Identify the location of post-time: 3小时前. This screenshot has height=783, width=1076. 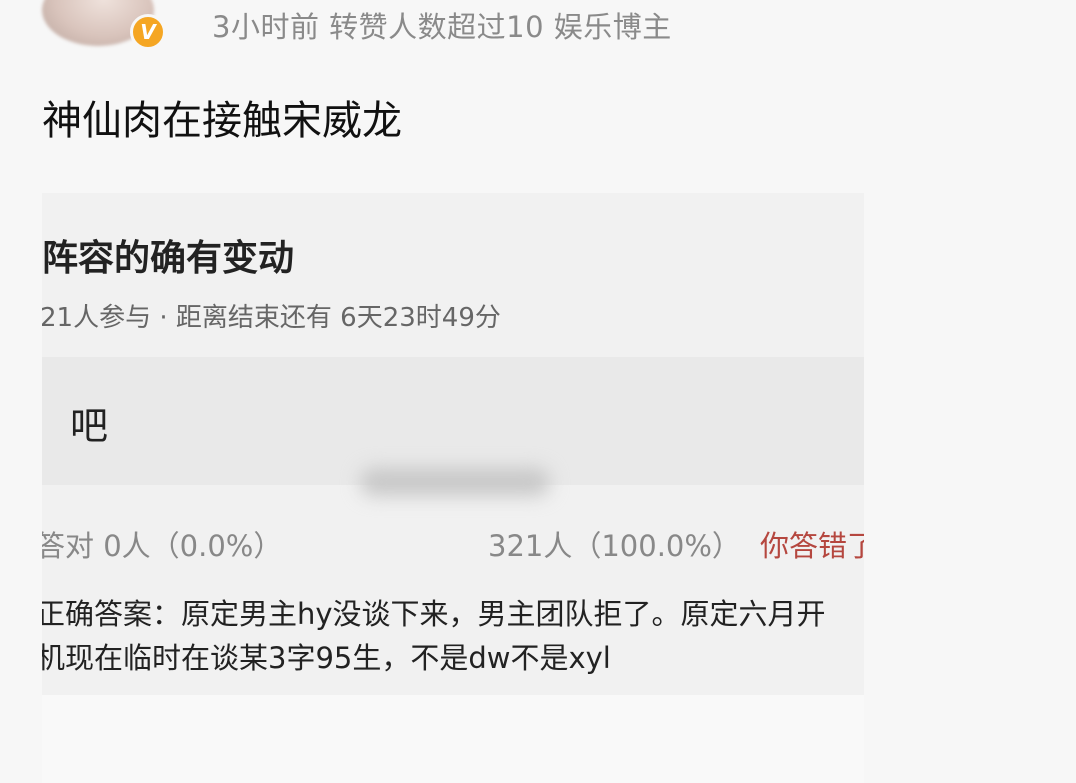
(266, 27).